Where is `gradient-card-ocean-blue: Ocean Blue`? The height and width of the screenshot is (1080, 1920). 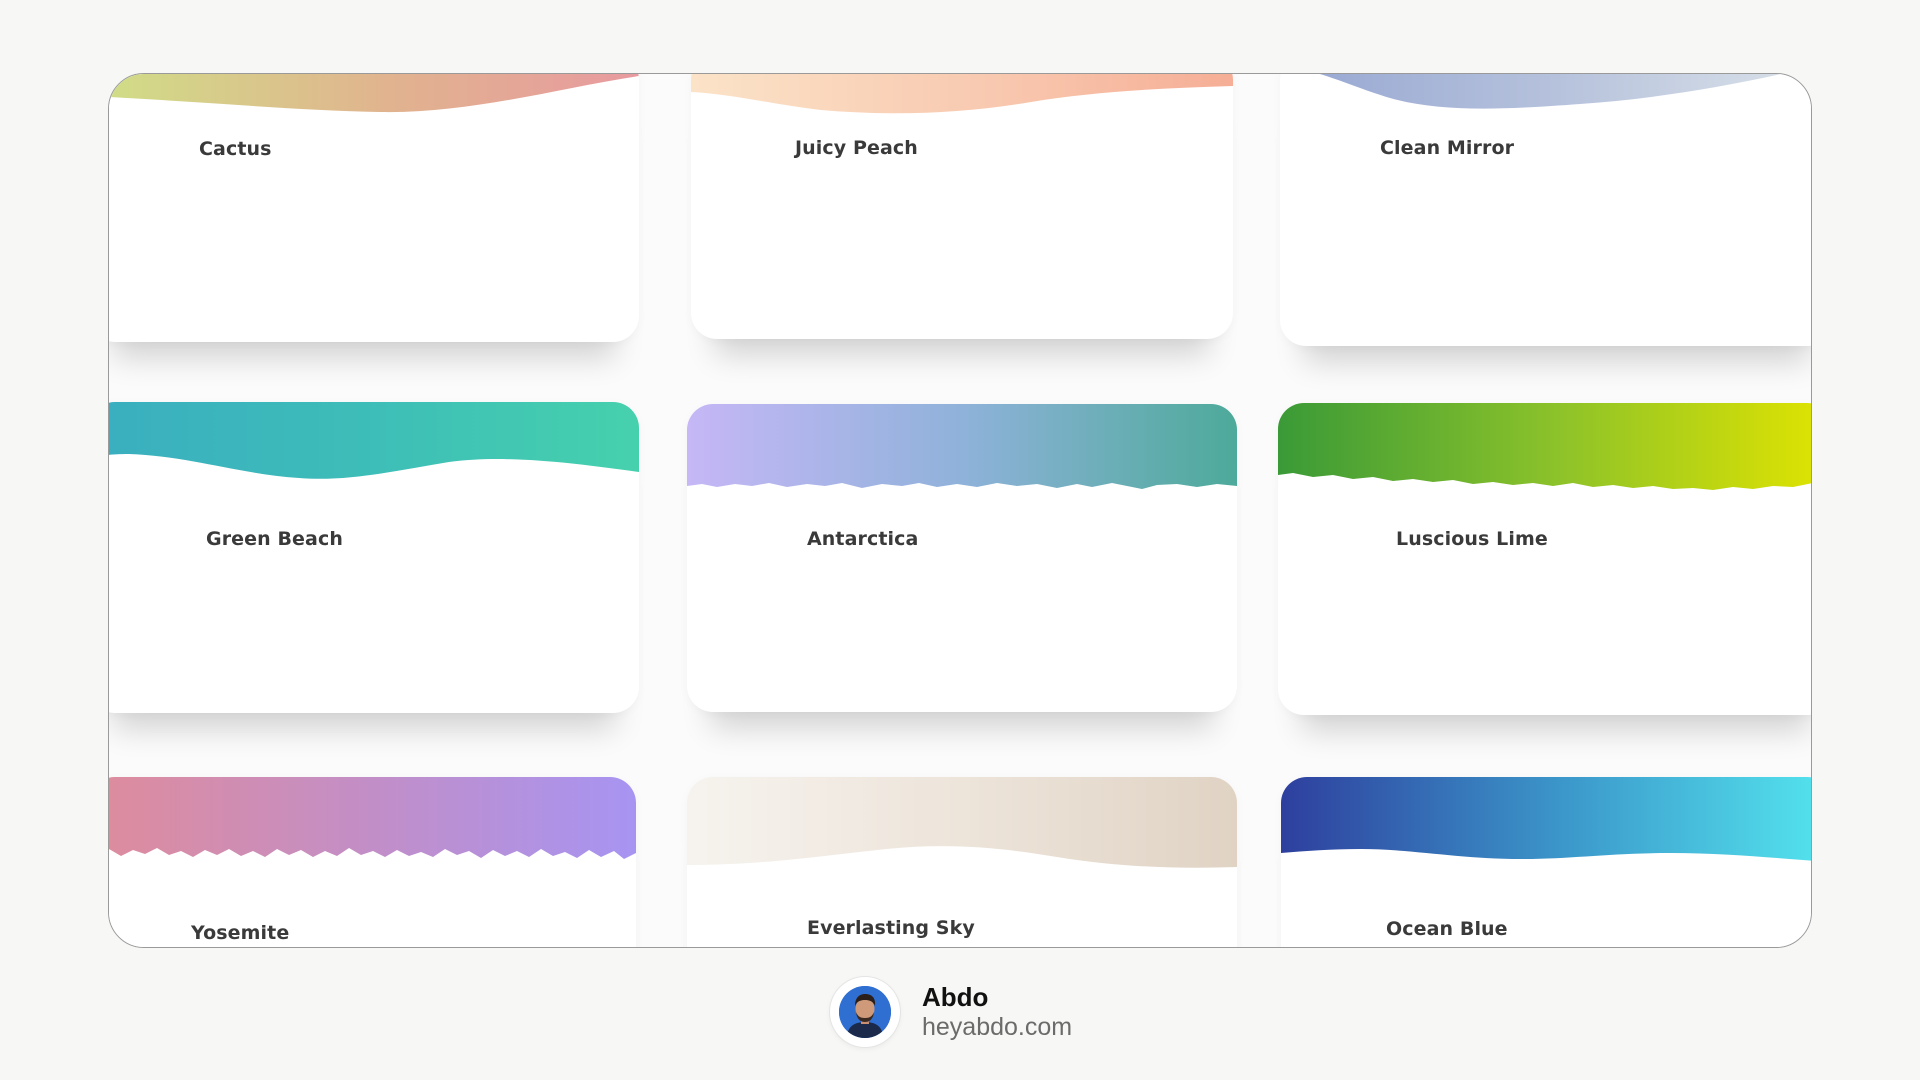
gradient-card-ocean-blue: Ocean Blue is located at coordinates (1546, 862).